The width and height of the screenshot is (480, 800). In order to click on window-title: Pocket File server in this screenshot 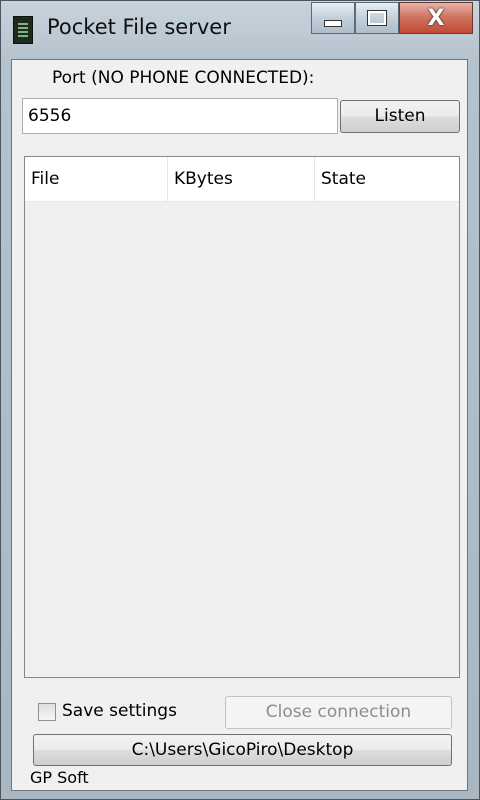, I will do `click(139, 27)`.